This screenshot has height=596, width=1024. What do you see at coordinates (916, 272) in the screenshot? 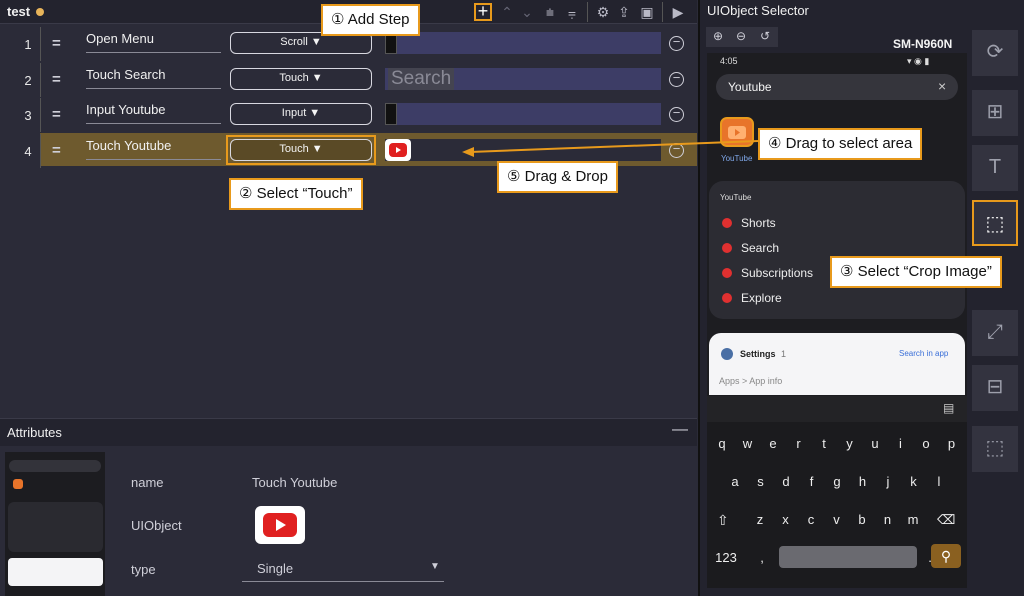
I see `callout-crop-image: ③ Select “Crop Image”` at bounding box center [916, 272].